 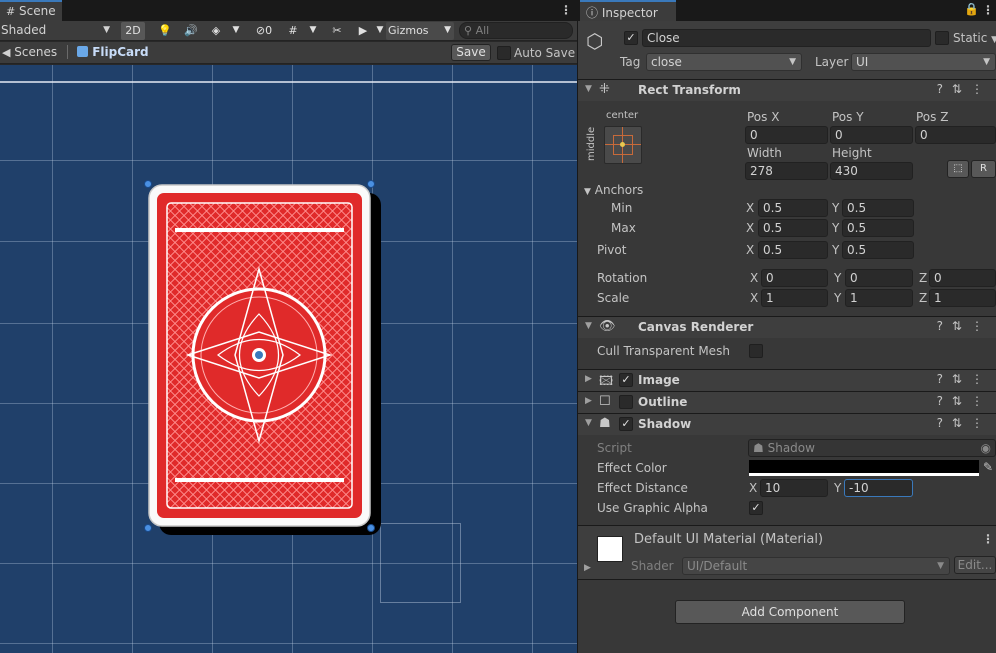 What do you see at coordinates (663, 38) in the screenshot?
I see `object-name-value: Close` at bounding box center [663, 38].